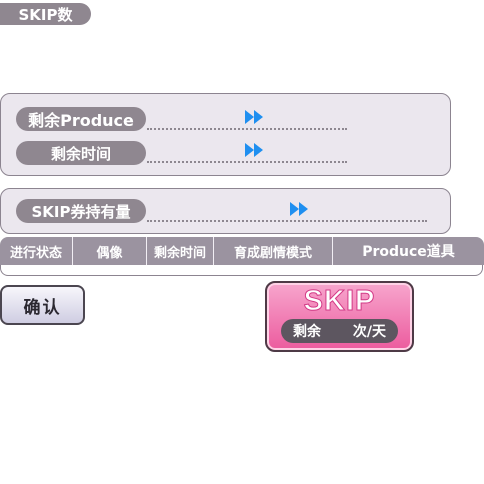 This screenshot has width=484, height=484. What do you see at coordinates (36, 251) in the screenshot?
I see `column-header-status: 进行状态` at bounding box center [36, 251].